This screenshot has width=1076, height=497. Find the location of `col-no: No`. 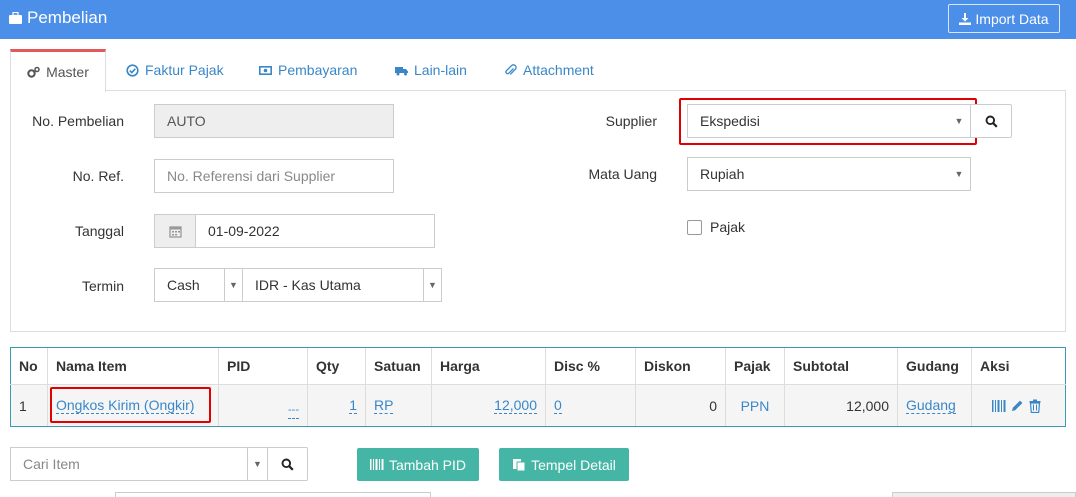

col-no: No is located at coordinates (29, 366).